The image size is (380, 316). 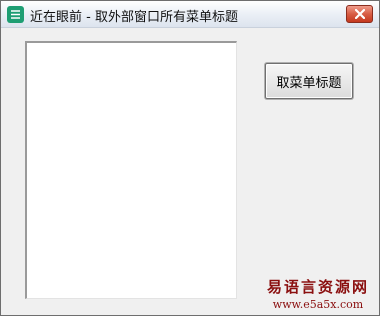 I want to click on watermark-site-name: 易语言资源网, so click(x=317, y=287).